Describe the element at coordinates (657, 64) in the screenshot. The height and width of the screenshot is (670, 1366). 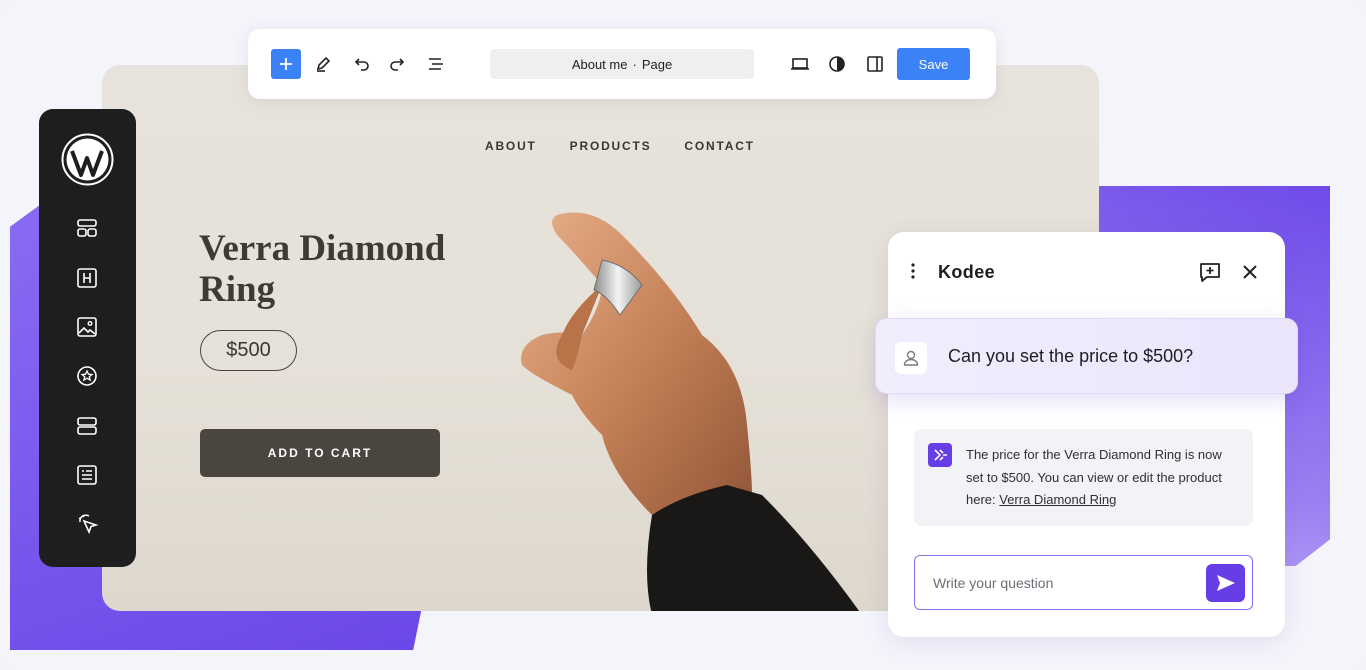
I see `document-type: Page` at that location.